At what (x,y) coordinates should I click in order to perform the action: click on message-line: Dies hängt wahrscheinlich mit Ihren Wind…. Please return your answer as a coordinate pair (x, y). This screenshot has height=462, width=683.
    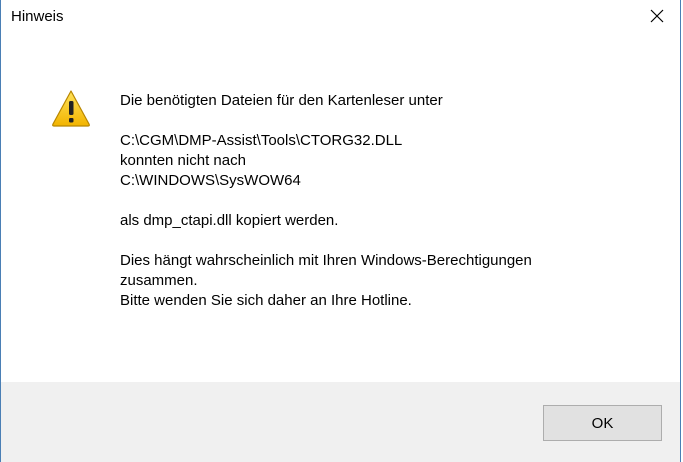
    Looking at the image, I should click on (326, 260).